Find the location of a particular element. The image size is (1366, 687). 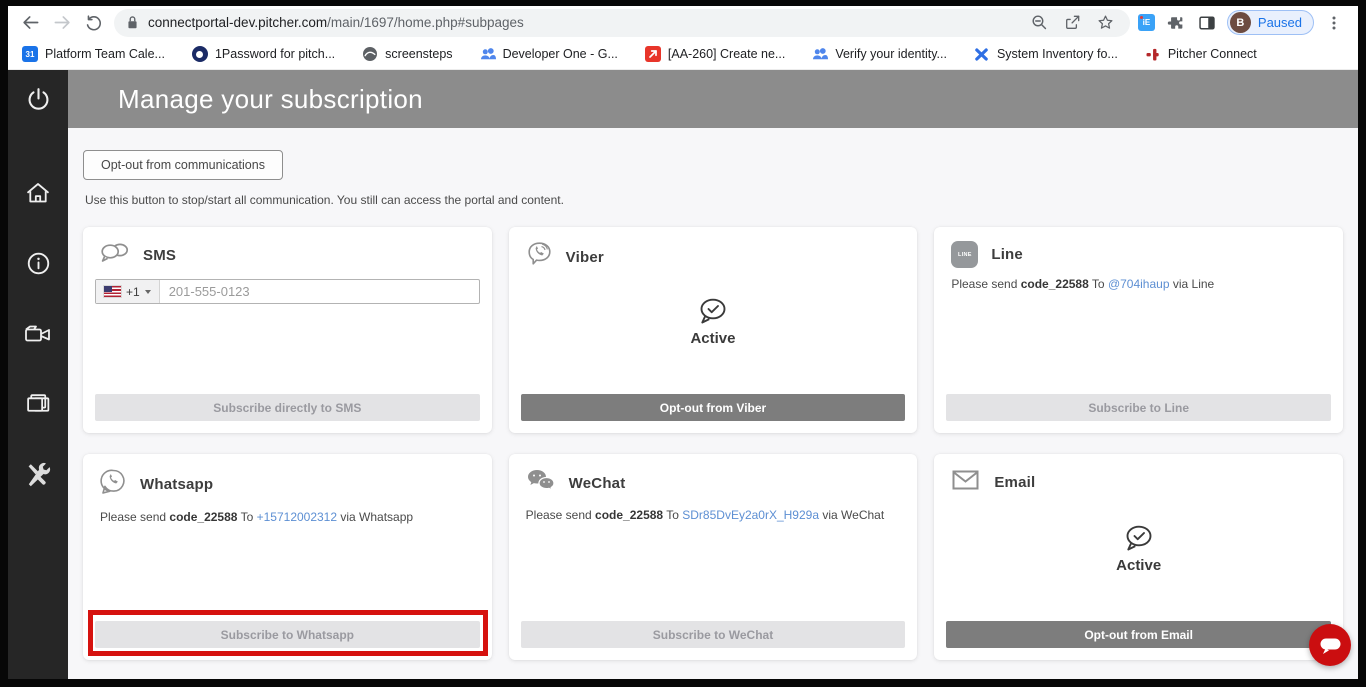

country-code-selector: +1 is located at coordinates (128, 291).